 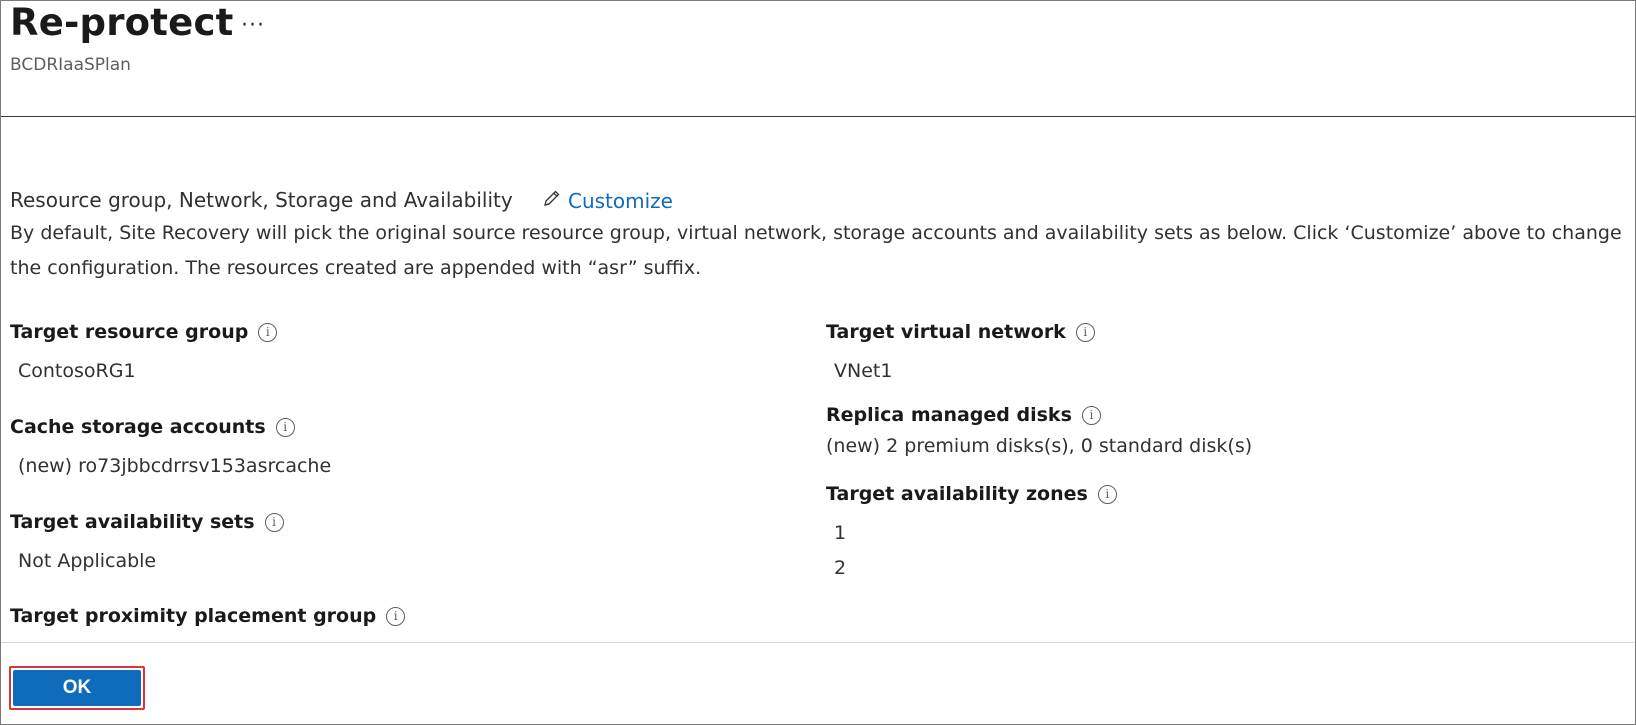 I want to click on target-virtual-network-label: Target virtual network i, so click(x=960, y=332).